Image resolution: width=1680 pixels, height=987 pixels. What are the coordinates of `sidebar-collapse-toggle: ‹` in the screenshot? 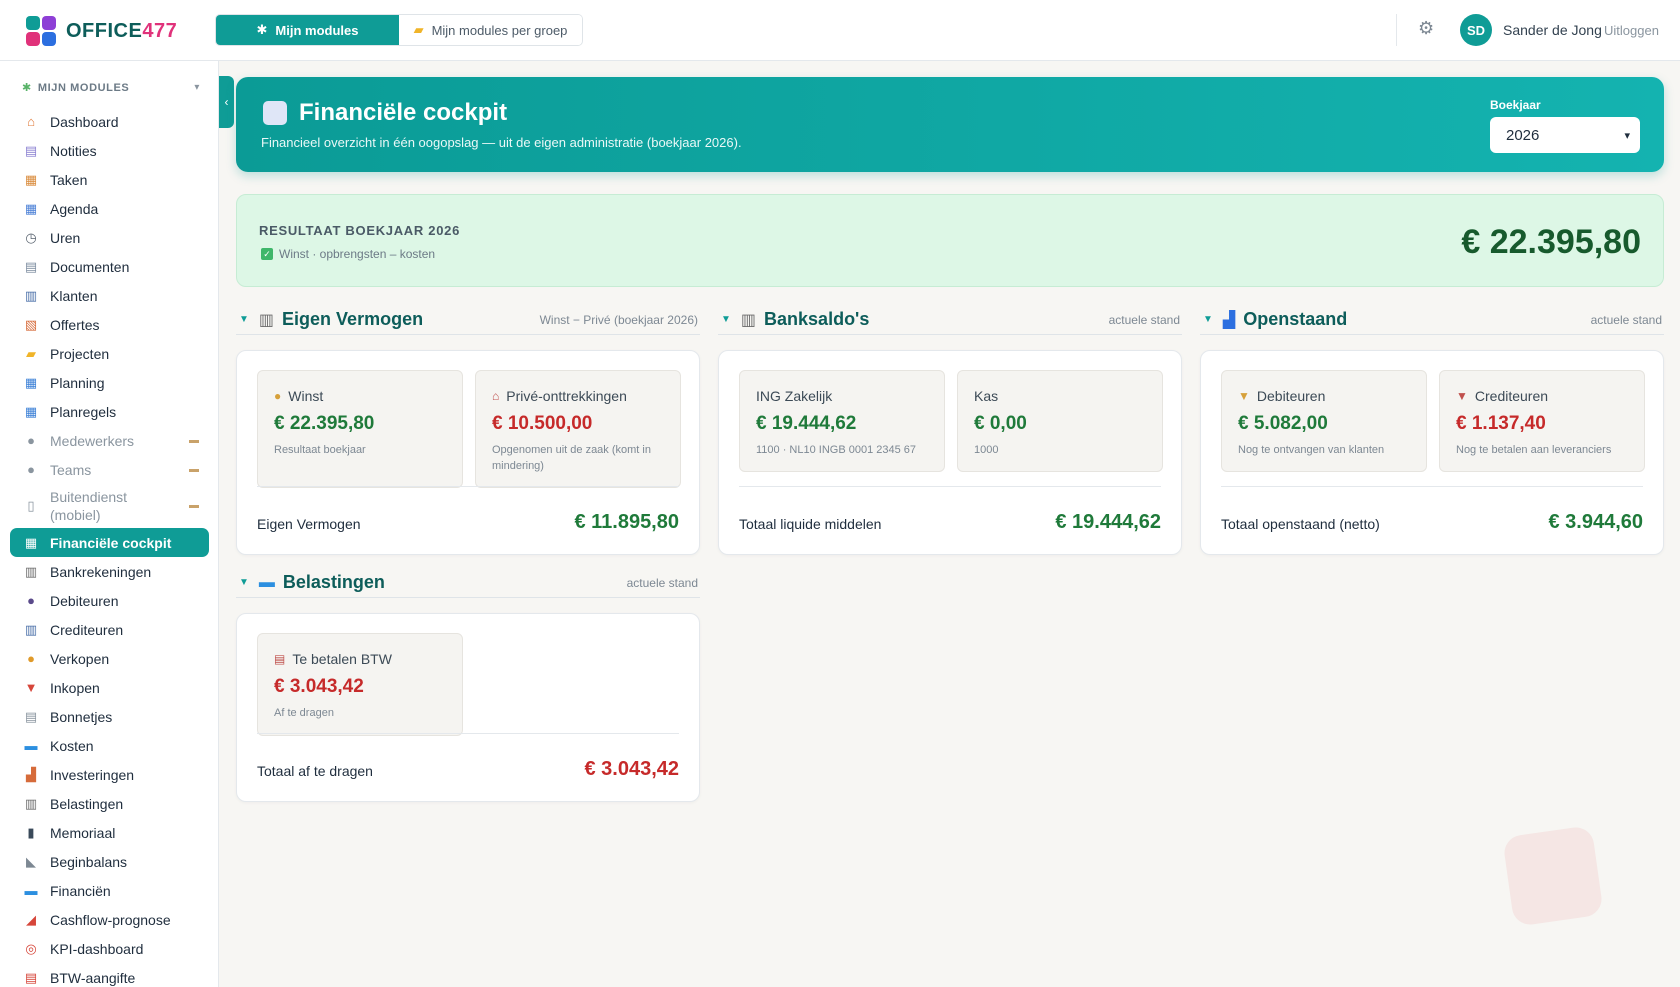 It's located at (226, 102).